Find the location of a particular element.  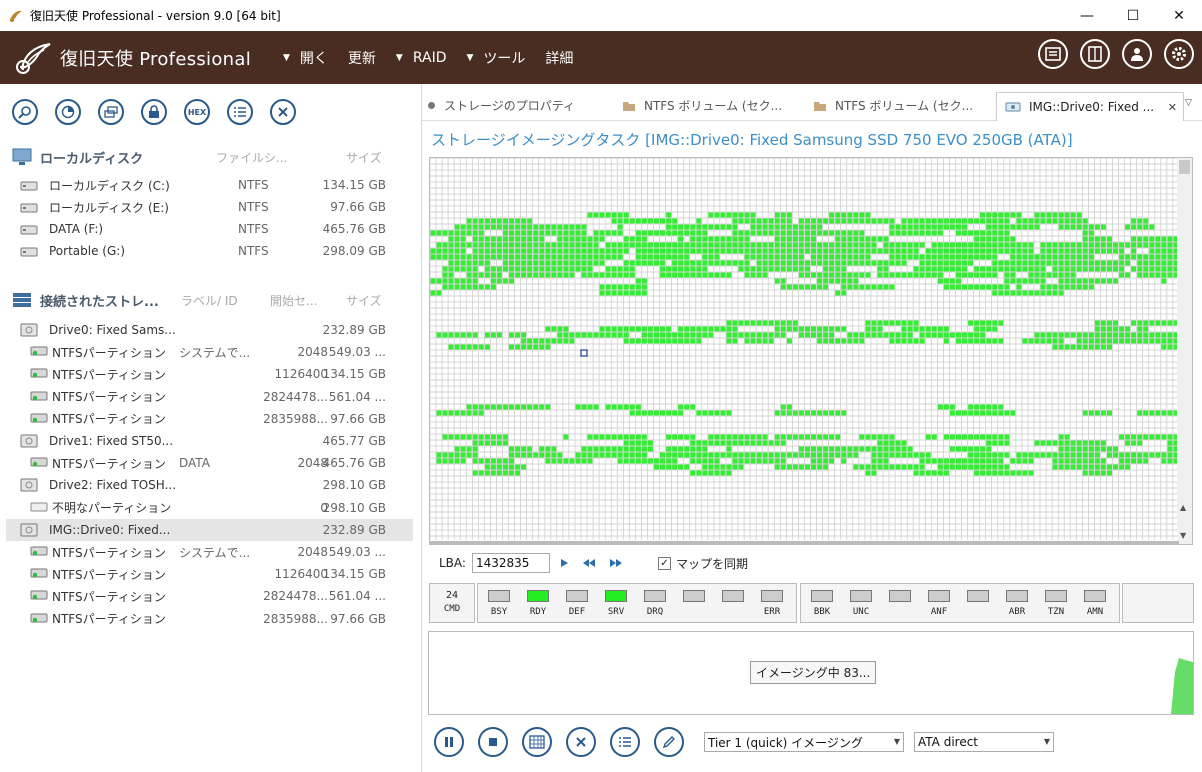

storage-item-size: 134.15 GB is located at coordinates (354, 574).